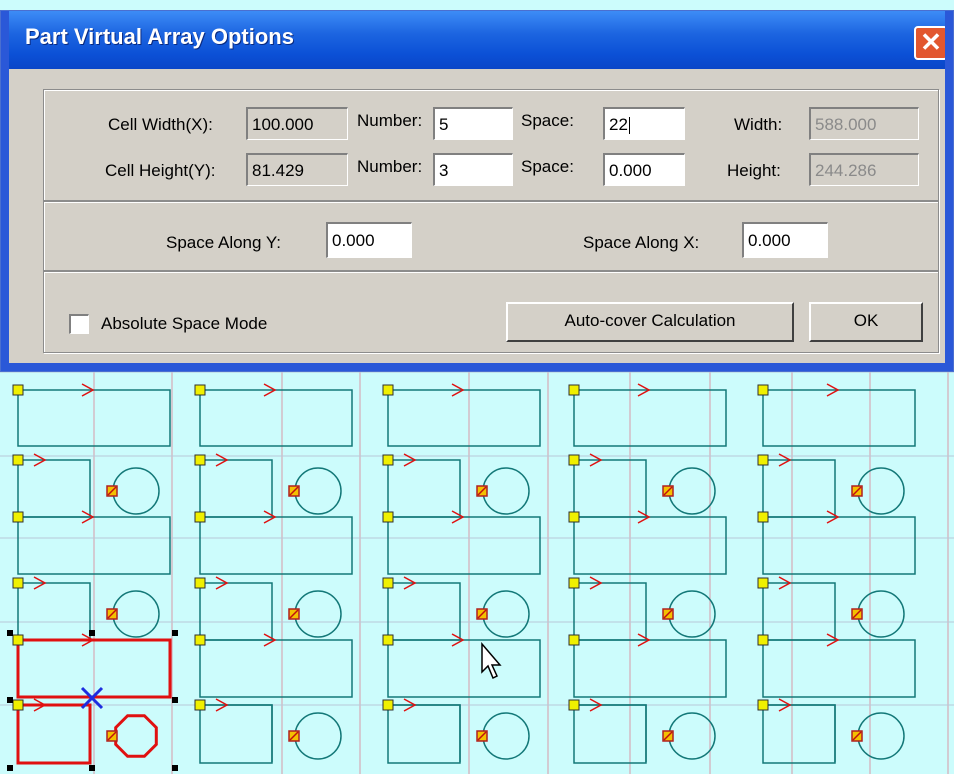 This screenshot has height=779, width=954. I want to click on height-field: 244.286, so click(864, 169).